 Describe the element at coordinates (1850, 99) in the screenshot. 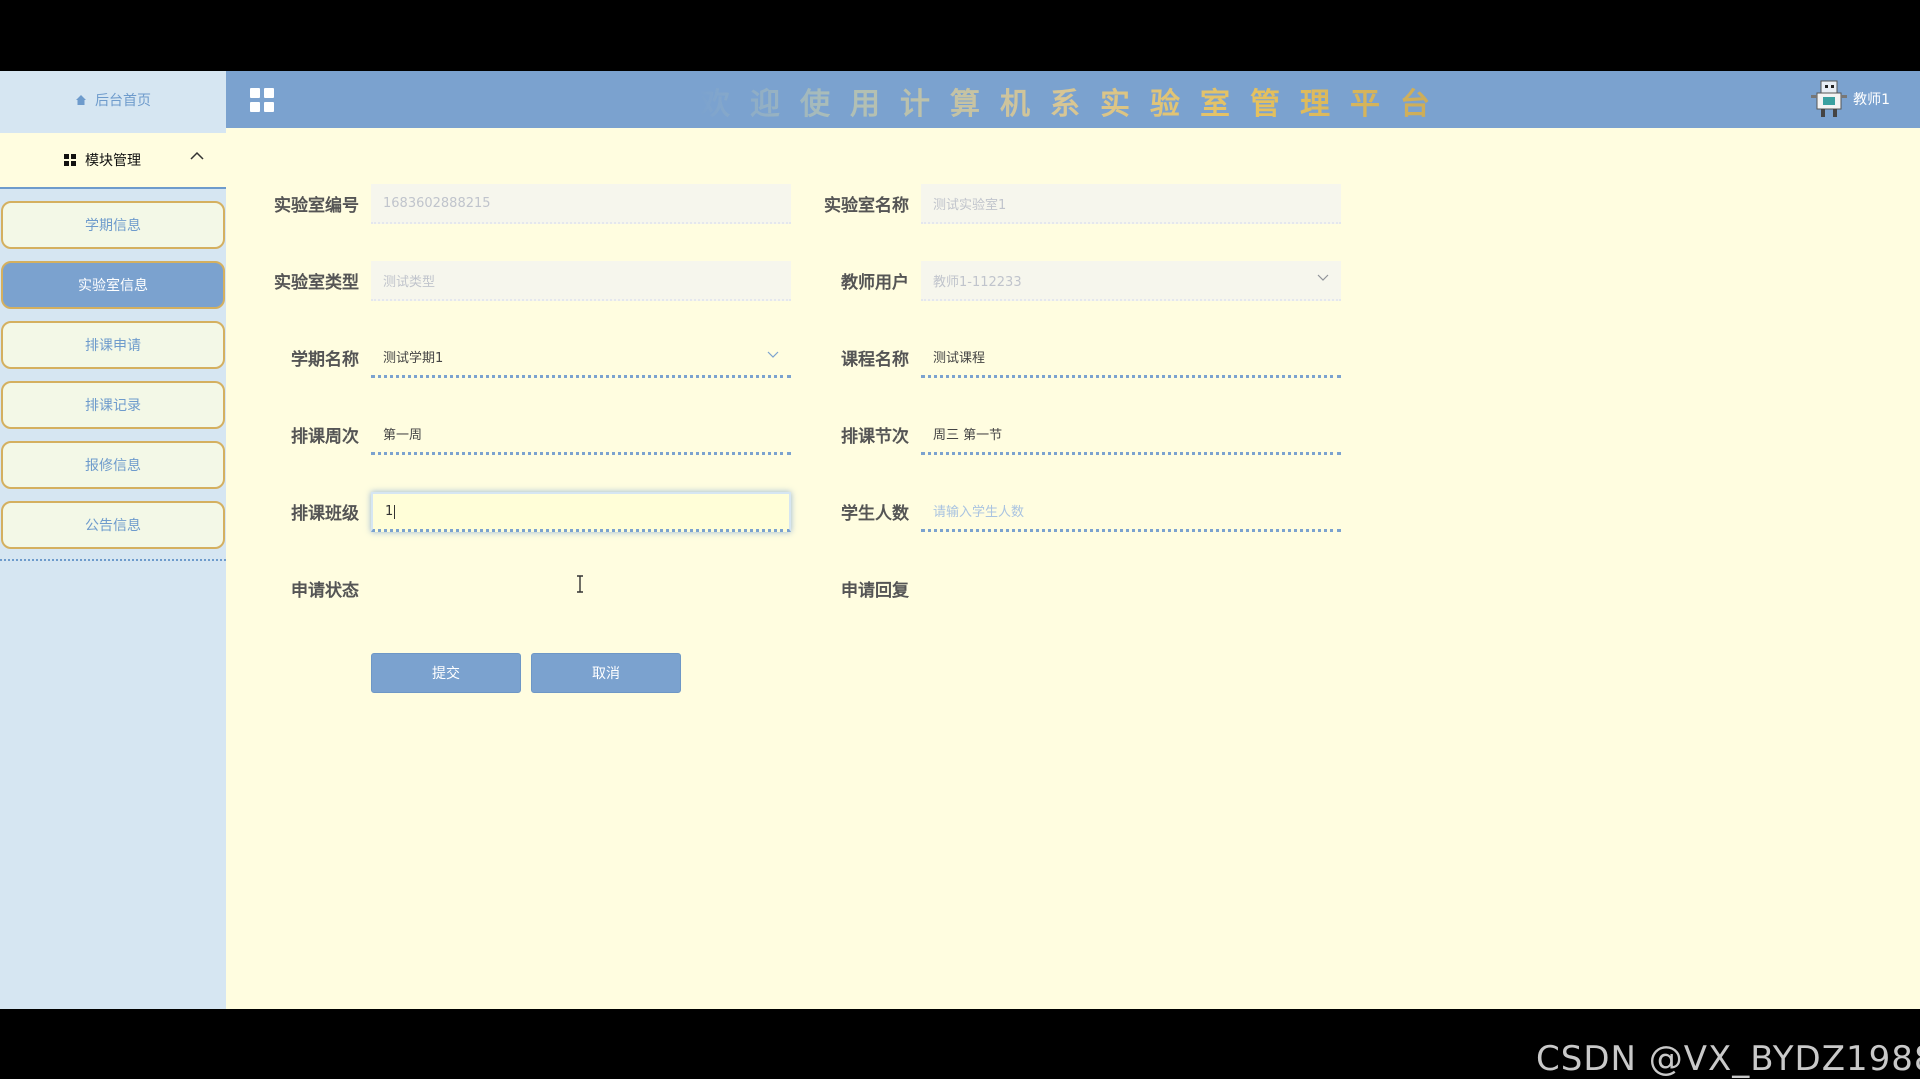

I see `user-menu: 教师1` at that location.